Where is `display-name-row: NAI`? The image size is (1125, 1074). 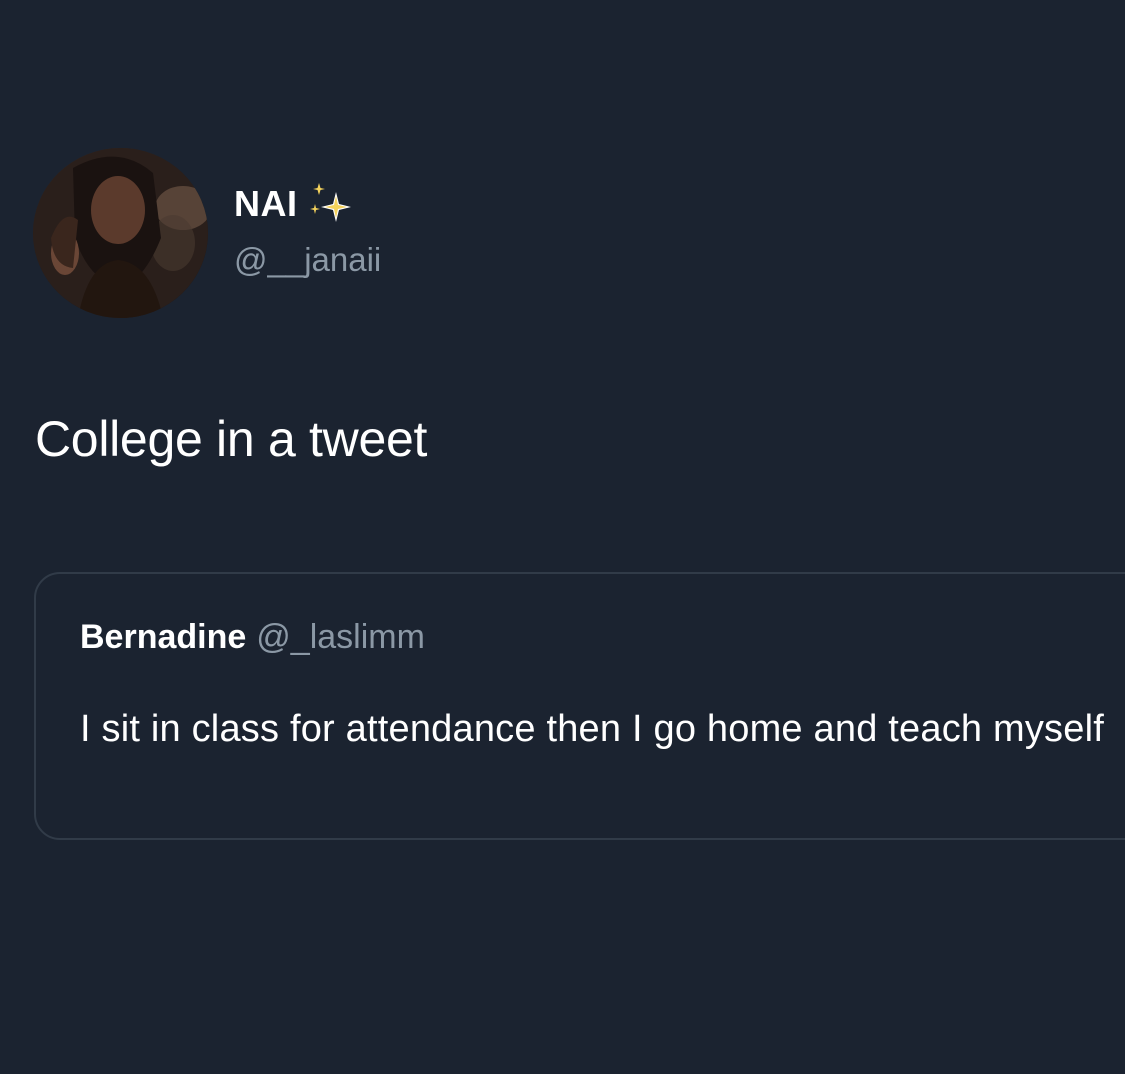 display-name-row: NAI is located at coordinates (293, 204).